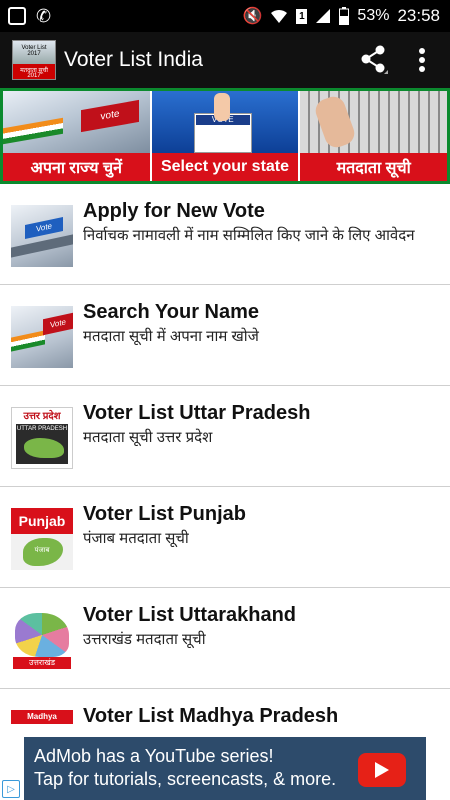 The image size is (450, 800). What do you see at coordinates (76, 122) in the screenshot?
I see `keyboard-vote-image: vote` at bounding box center [76, 122].